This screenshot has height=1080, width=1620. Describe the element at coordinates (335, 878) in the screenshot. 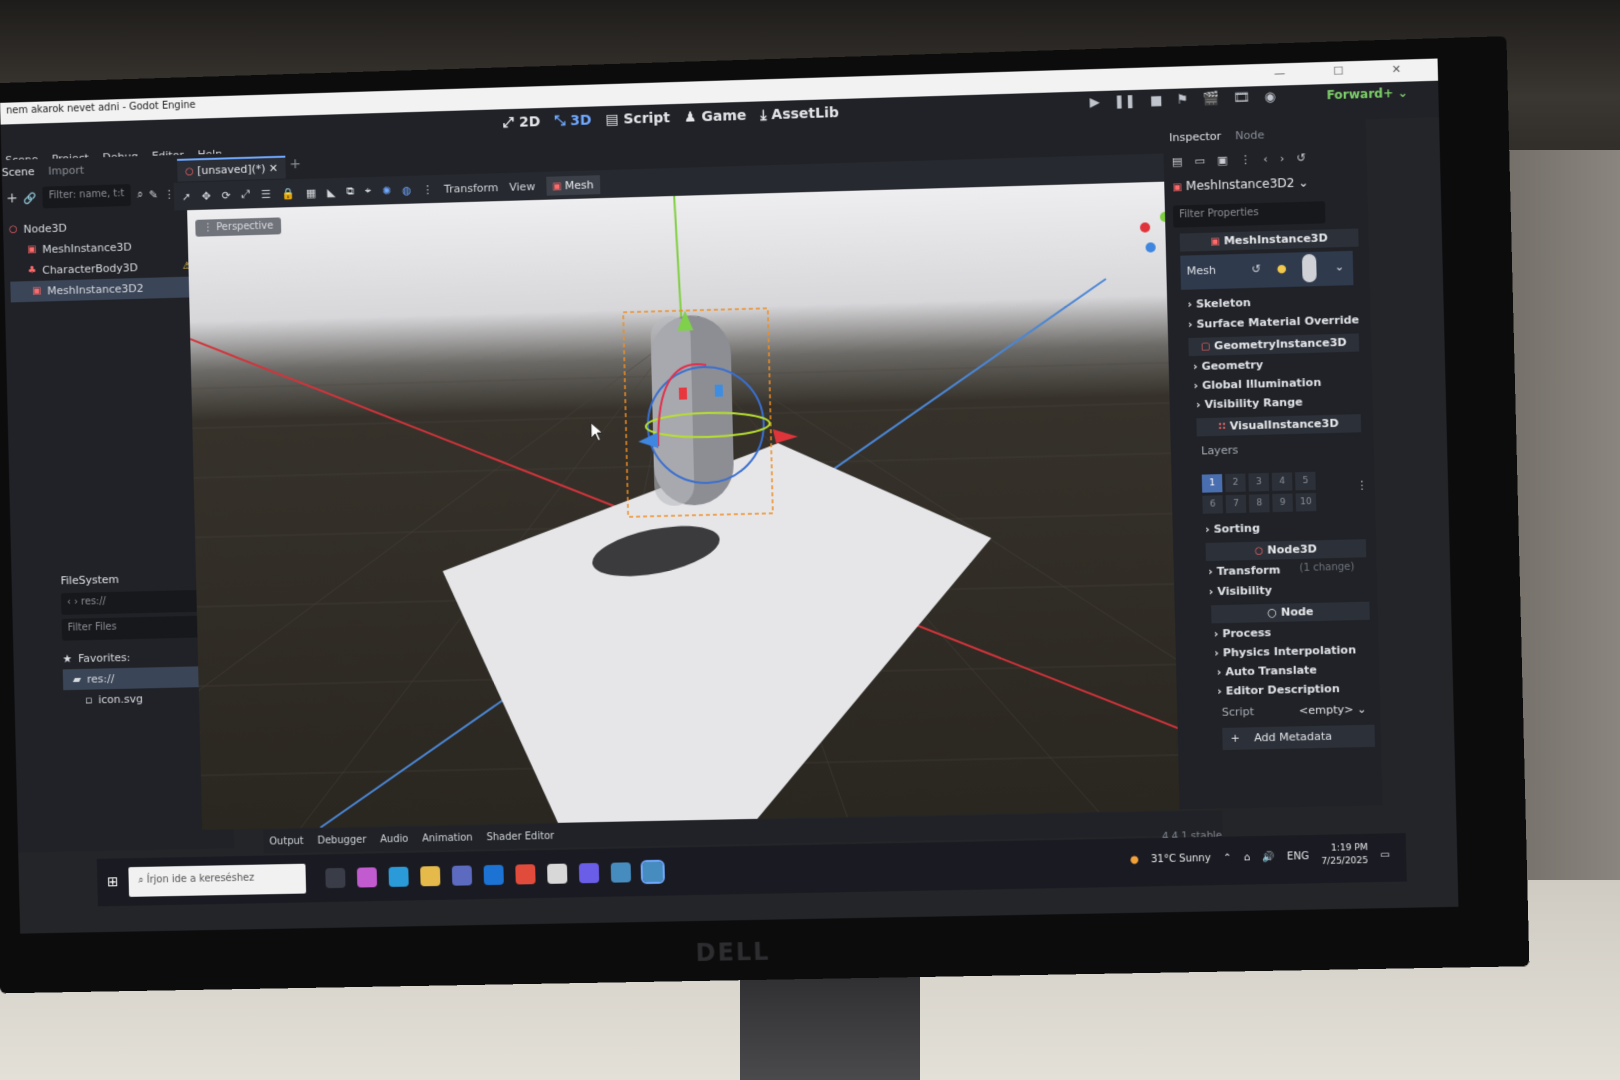

I see `task-view-icon` at that location.